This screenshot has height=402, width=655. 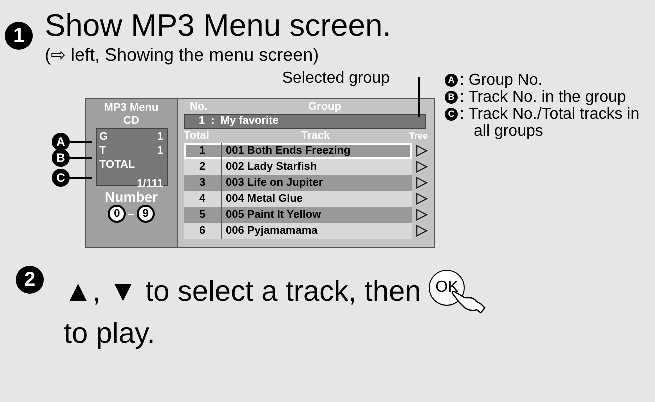 I want to click on number-key: 9, so click(x=145, y=214).